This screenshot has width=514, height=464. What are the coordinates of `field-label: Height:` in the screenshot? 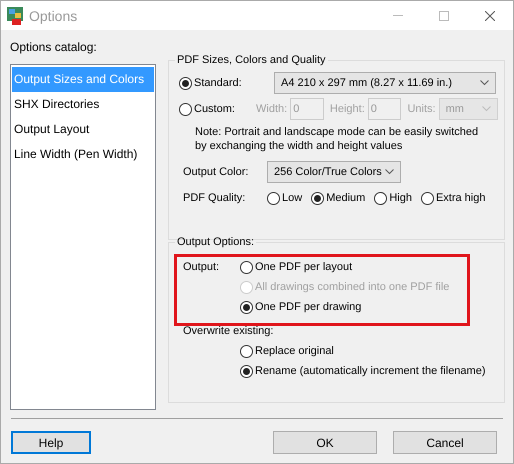 It's located at (347, 109).